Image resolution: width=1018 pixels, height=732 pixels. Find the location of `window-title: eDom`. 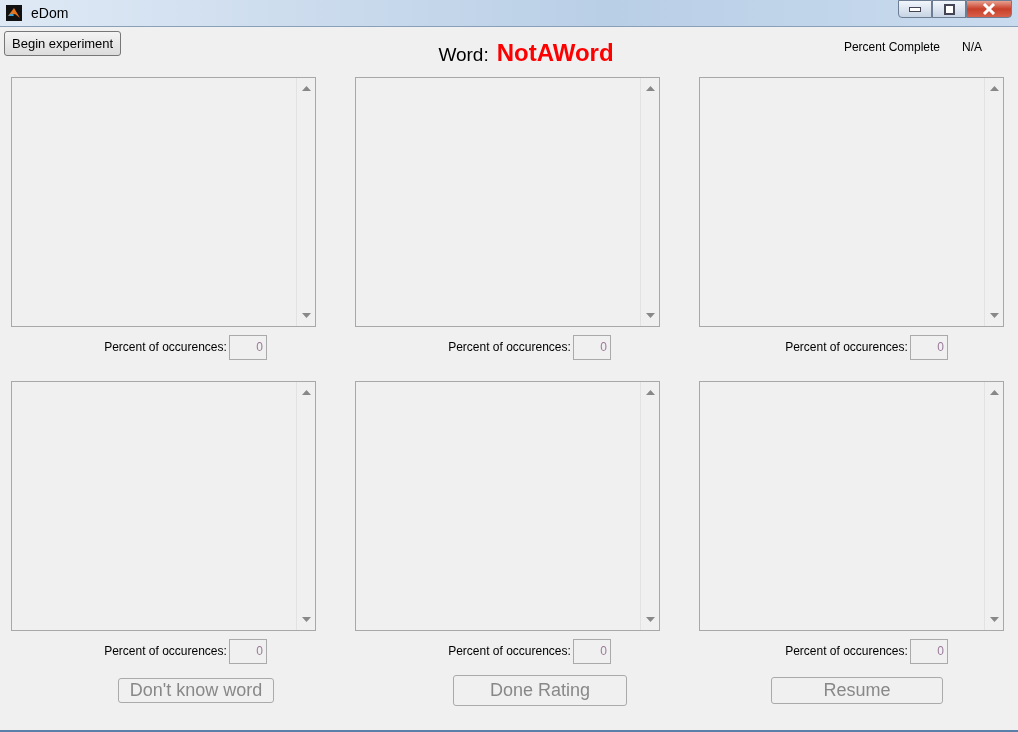

window-title: eDom is located at coordinates (50, 13).